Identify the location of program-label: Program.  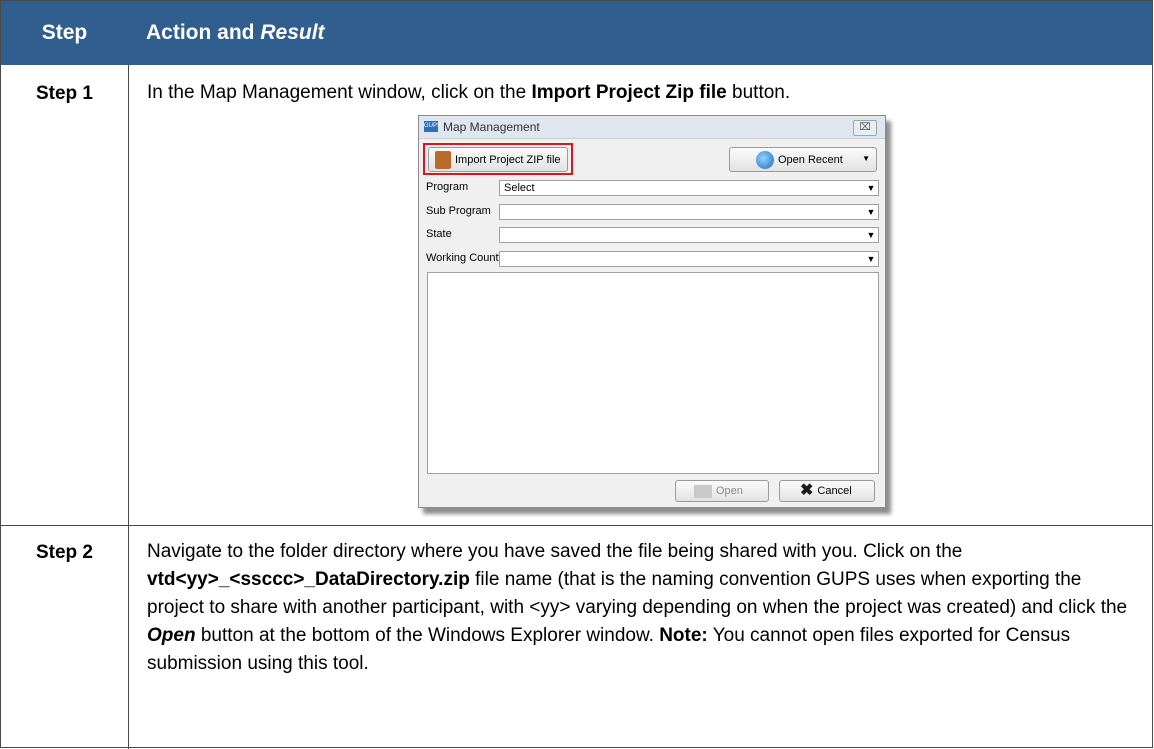
(447, 187).